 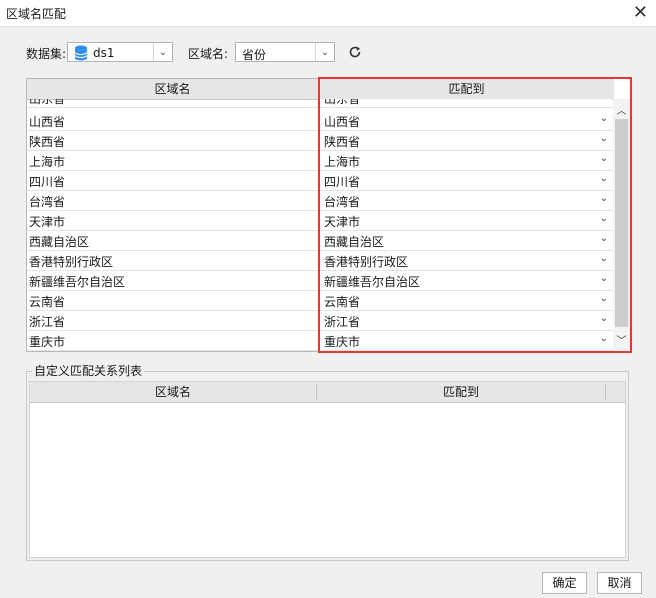 I want to click on match-value: 山东省, so click(x=342, y=102).